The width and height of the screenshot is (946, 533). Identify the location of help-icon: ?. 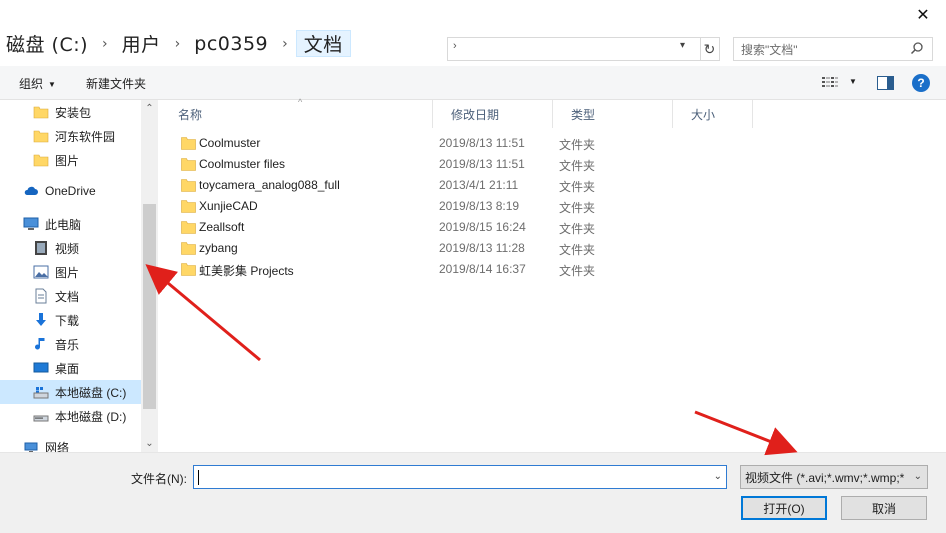
(921, 83).